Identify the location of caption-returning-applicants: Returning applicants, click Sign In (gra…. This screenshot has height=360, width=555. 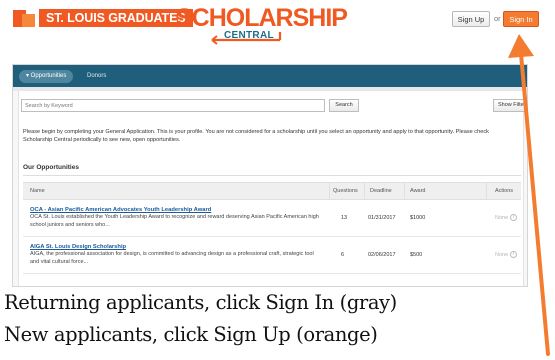
(200, 302).